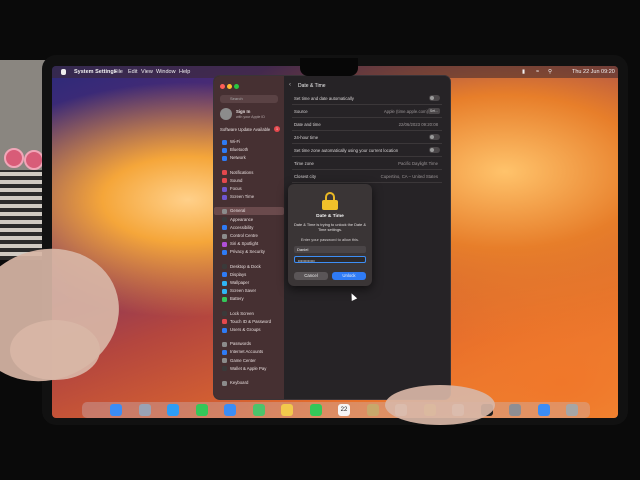  I want to click on sidebar-item-label: Wallet & Apple Pay, so click(248, 368).